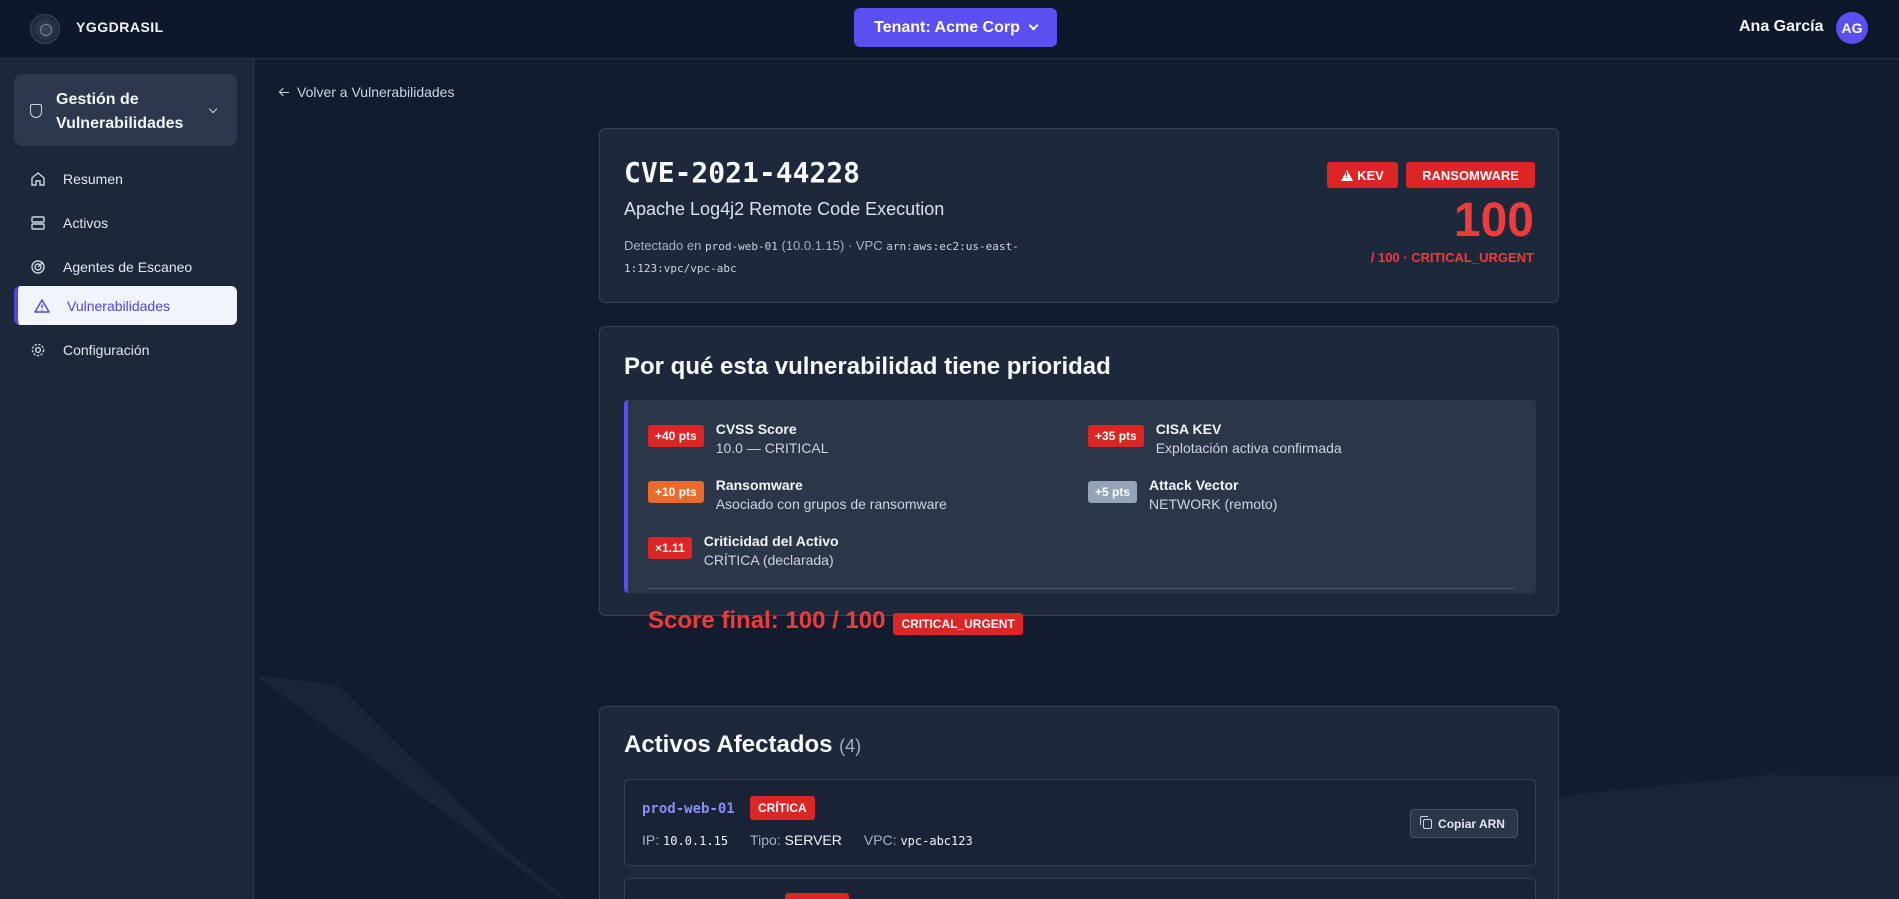 This screenshot has width=1899, height=899. I want to click on avatar: AG, so click(1852, 28).